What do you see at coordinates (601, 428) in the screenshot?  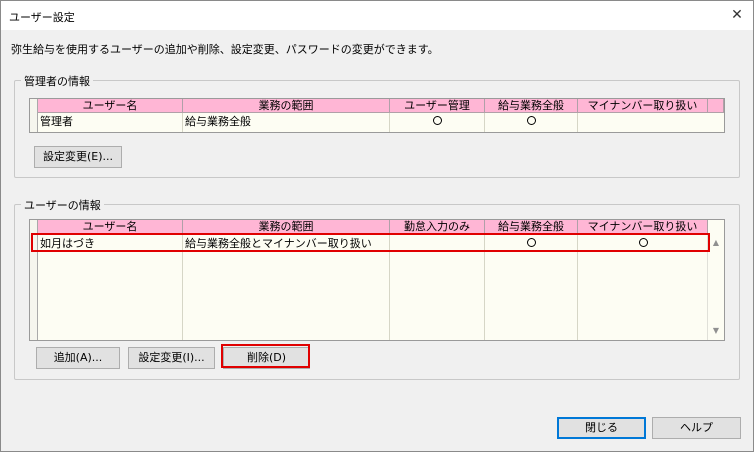 I see `close-button: 閉じる` at bounding box center [601, 428].